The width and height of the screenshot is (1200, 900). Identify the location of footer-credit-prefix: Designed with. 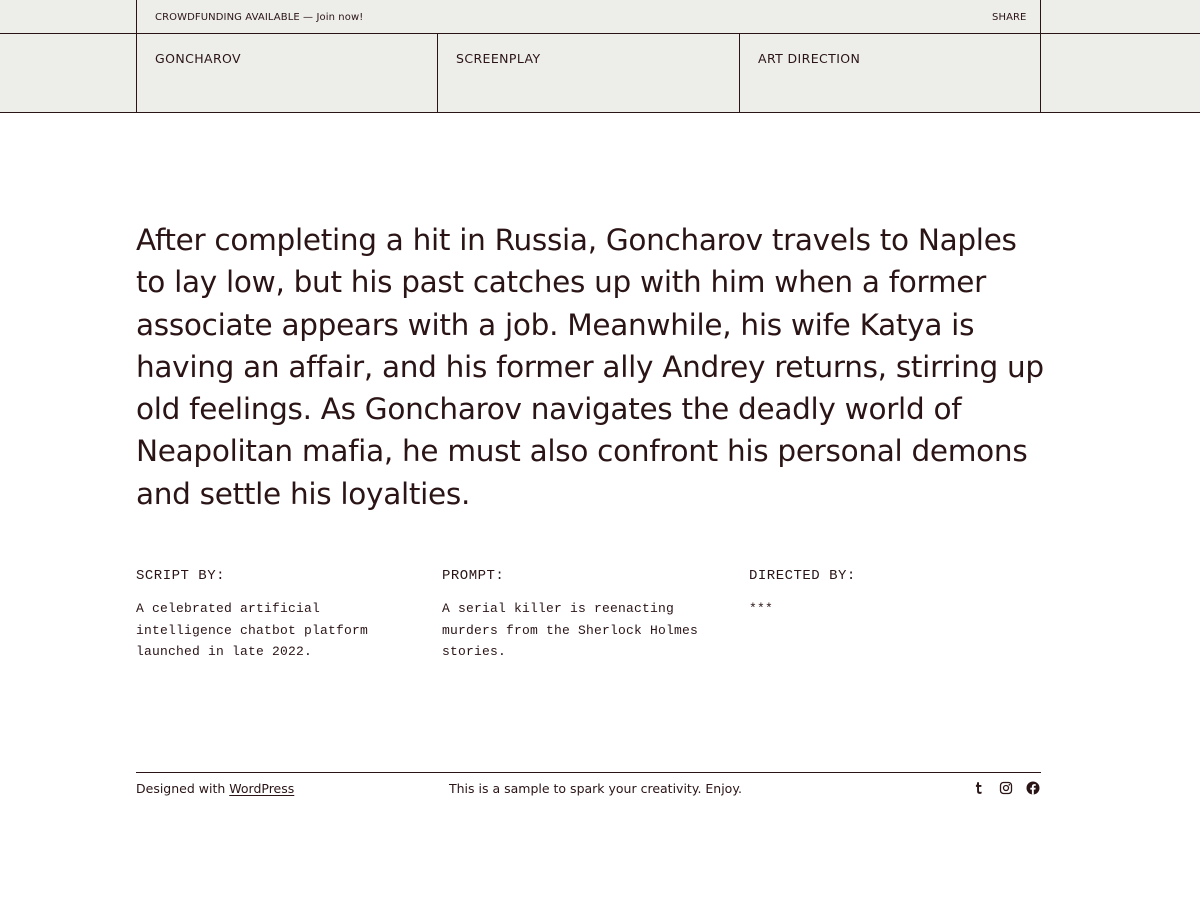
(183, 788).